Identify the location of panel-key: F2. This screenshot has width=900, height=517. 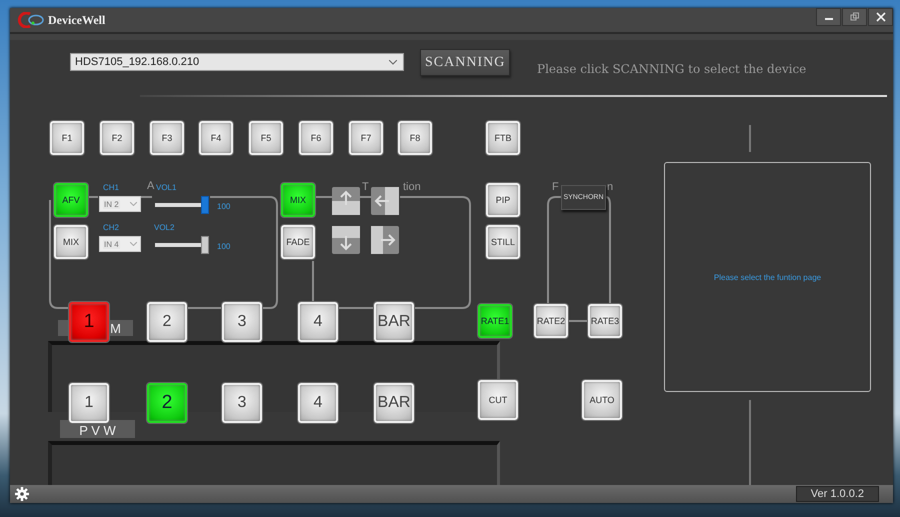
(117, 138).